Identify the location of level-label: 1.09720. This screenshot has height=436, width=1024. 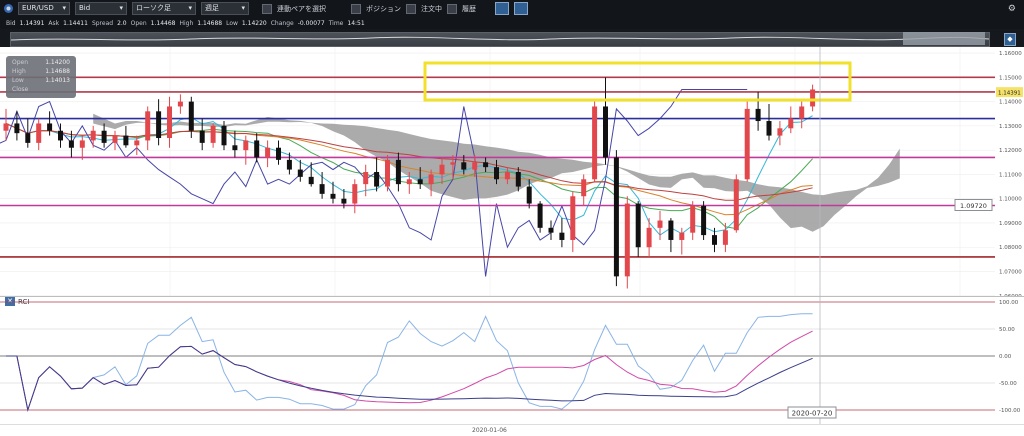
(973, 206).